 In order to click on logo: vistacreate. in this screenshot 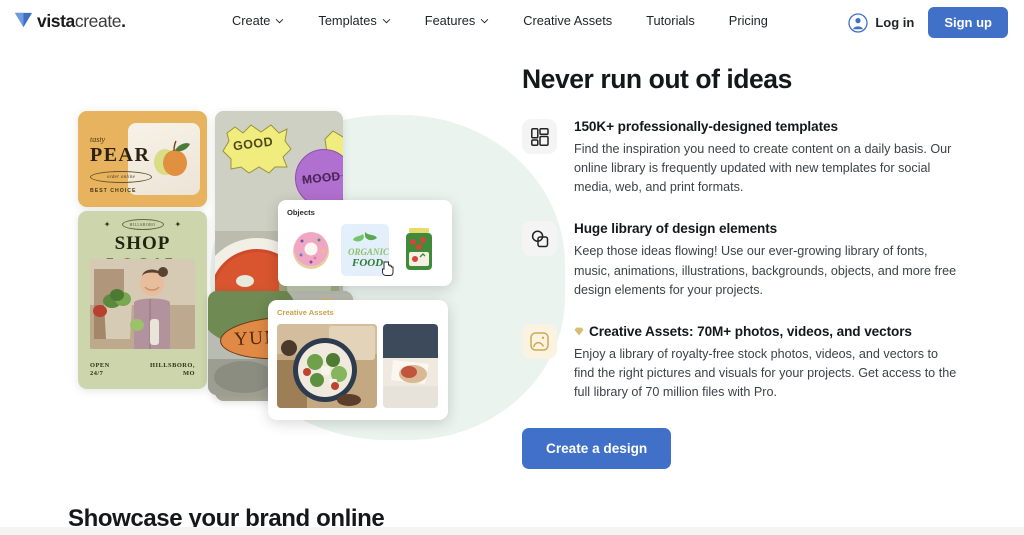, I will do `click(70, 19)`.